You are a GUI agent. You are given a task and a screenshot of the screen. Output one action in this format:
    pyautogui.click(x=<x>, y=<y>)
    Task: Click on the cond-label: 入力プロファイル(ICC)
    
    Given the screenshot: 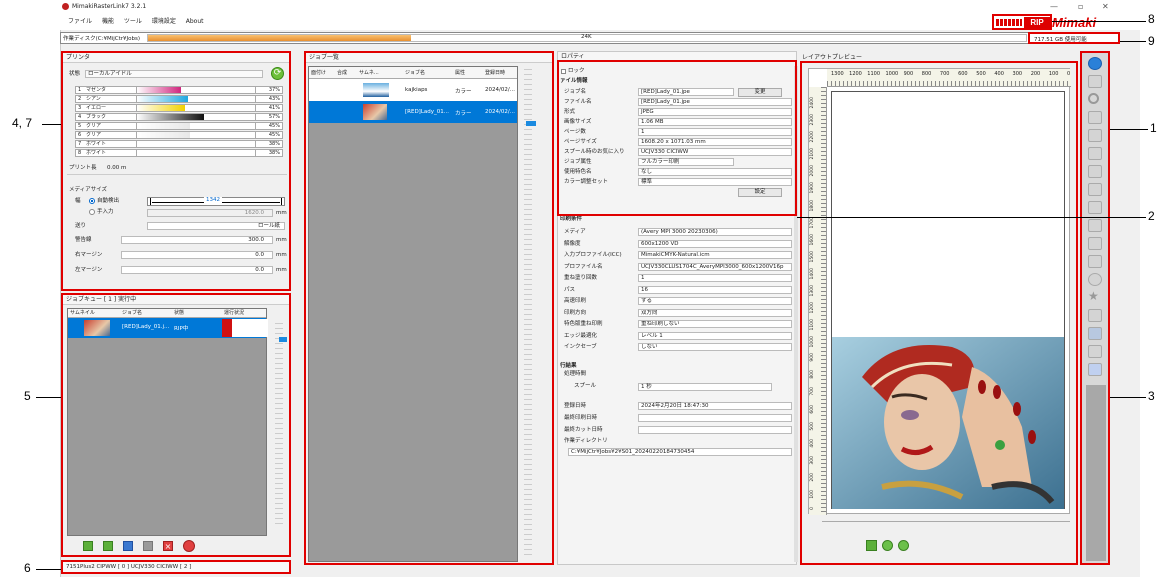 What is the action you would take?
    pyautogui.click(x=593, y=255)
    